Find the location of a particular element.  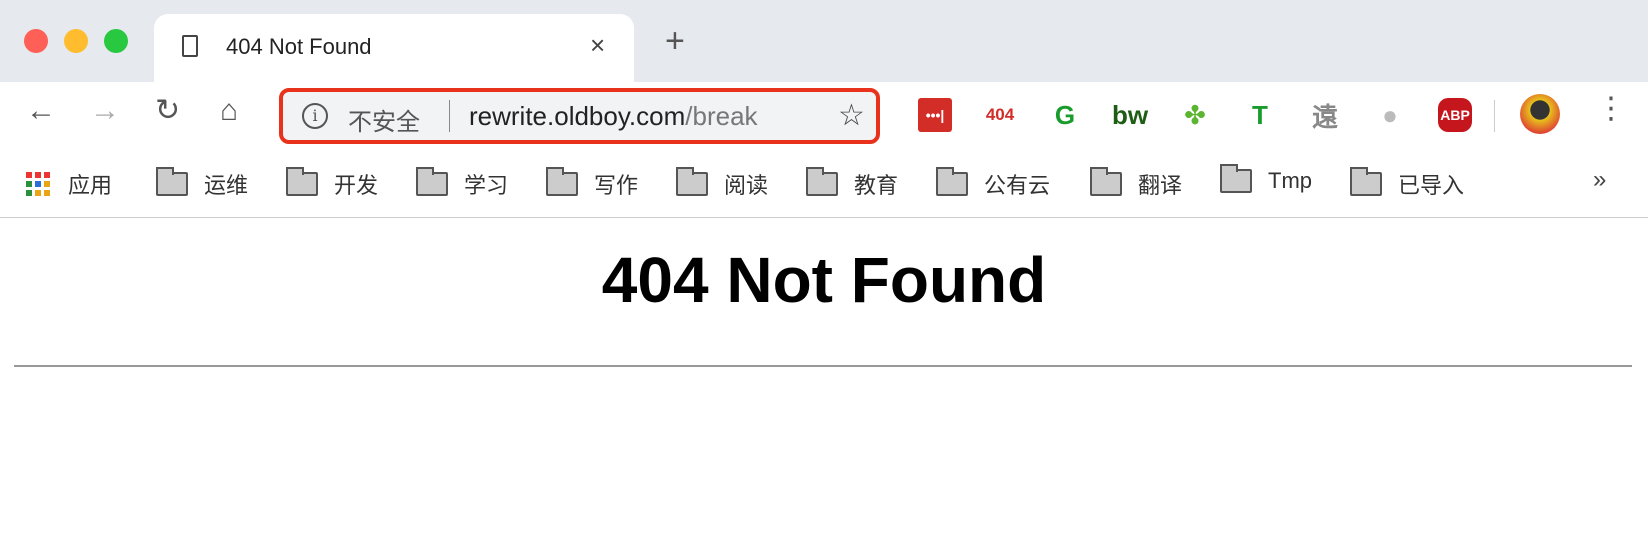

bookmark-label: 公有云 is located at coordinates (1017, 185).